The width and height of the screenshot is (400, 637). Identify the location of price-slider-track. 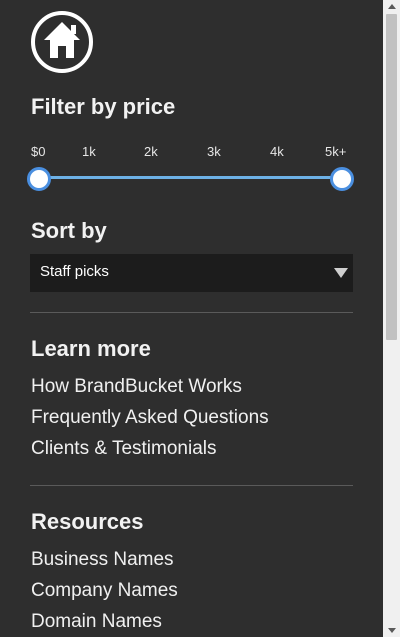
(190, 177).